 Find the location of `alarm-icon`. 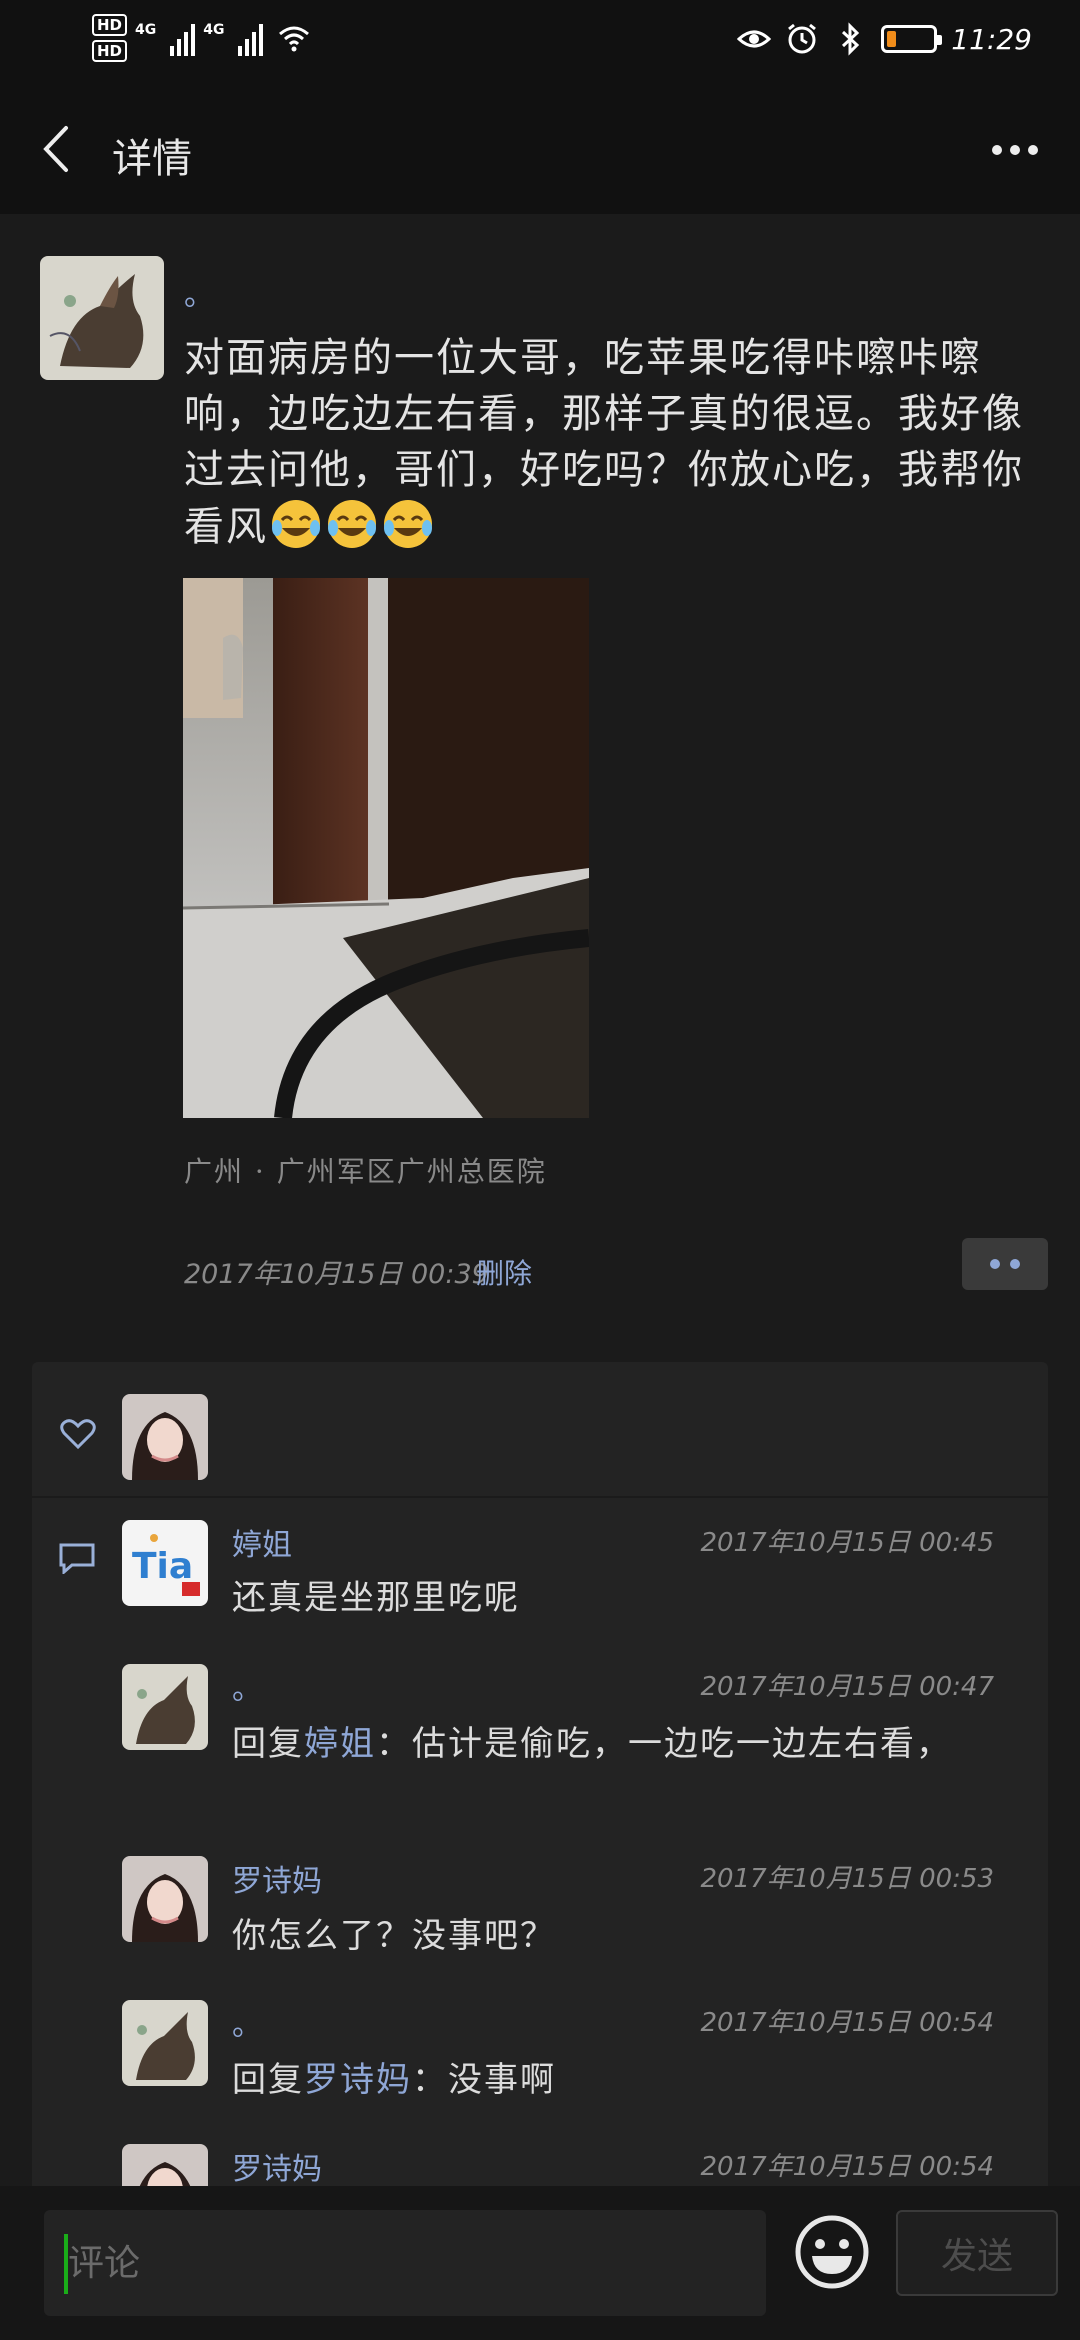

alarm-icon is located at coordinates (802, 38).